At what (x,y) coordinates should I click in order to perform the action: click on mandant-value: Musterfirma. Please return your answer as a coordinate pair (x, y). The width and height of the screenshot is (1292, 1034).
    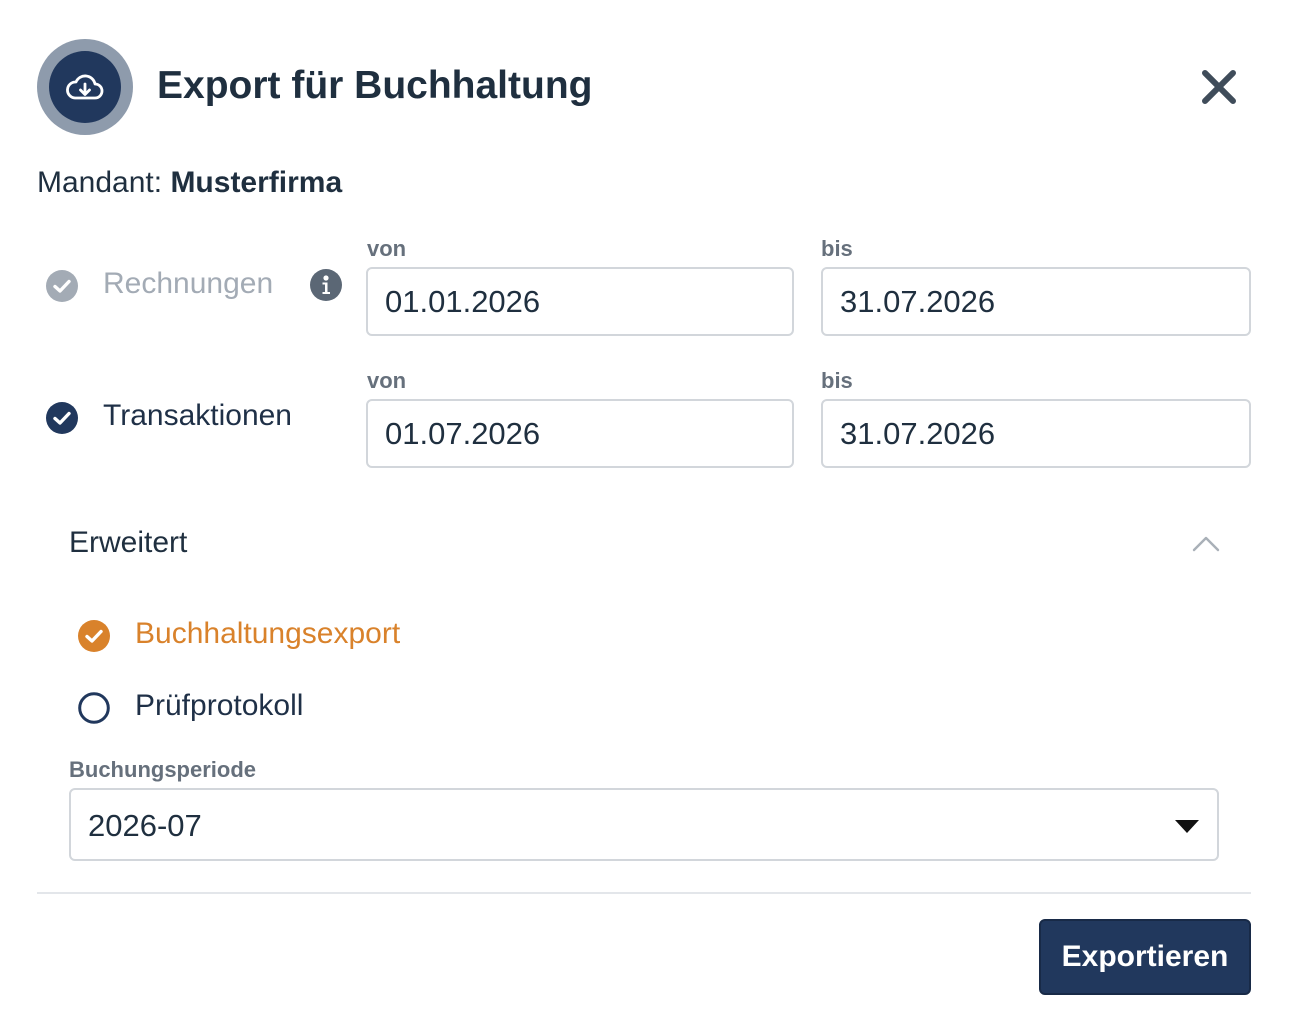
    Looking at the image, I should click on (256, 182).